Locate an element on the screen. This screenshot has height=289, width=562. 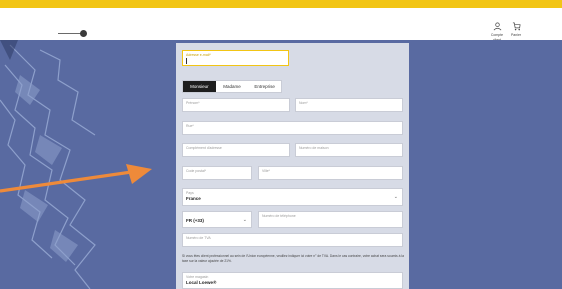
logo-line is located at coordinates (70, 33).